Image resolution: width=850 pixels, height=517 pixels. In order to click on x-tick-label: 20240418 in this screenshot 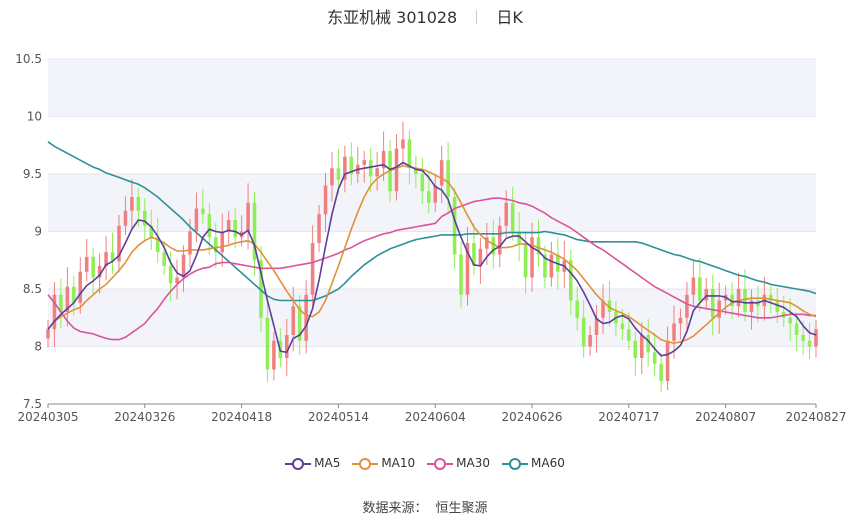, I will do `click(241, 417)`.